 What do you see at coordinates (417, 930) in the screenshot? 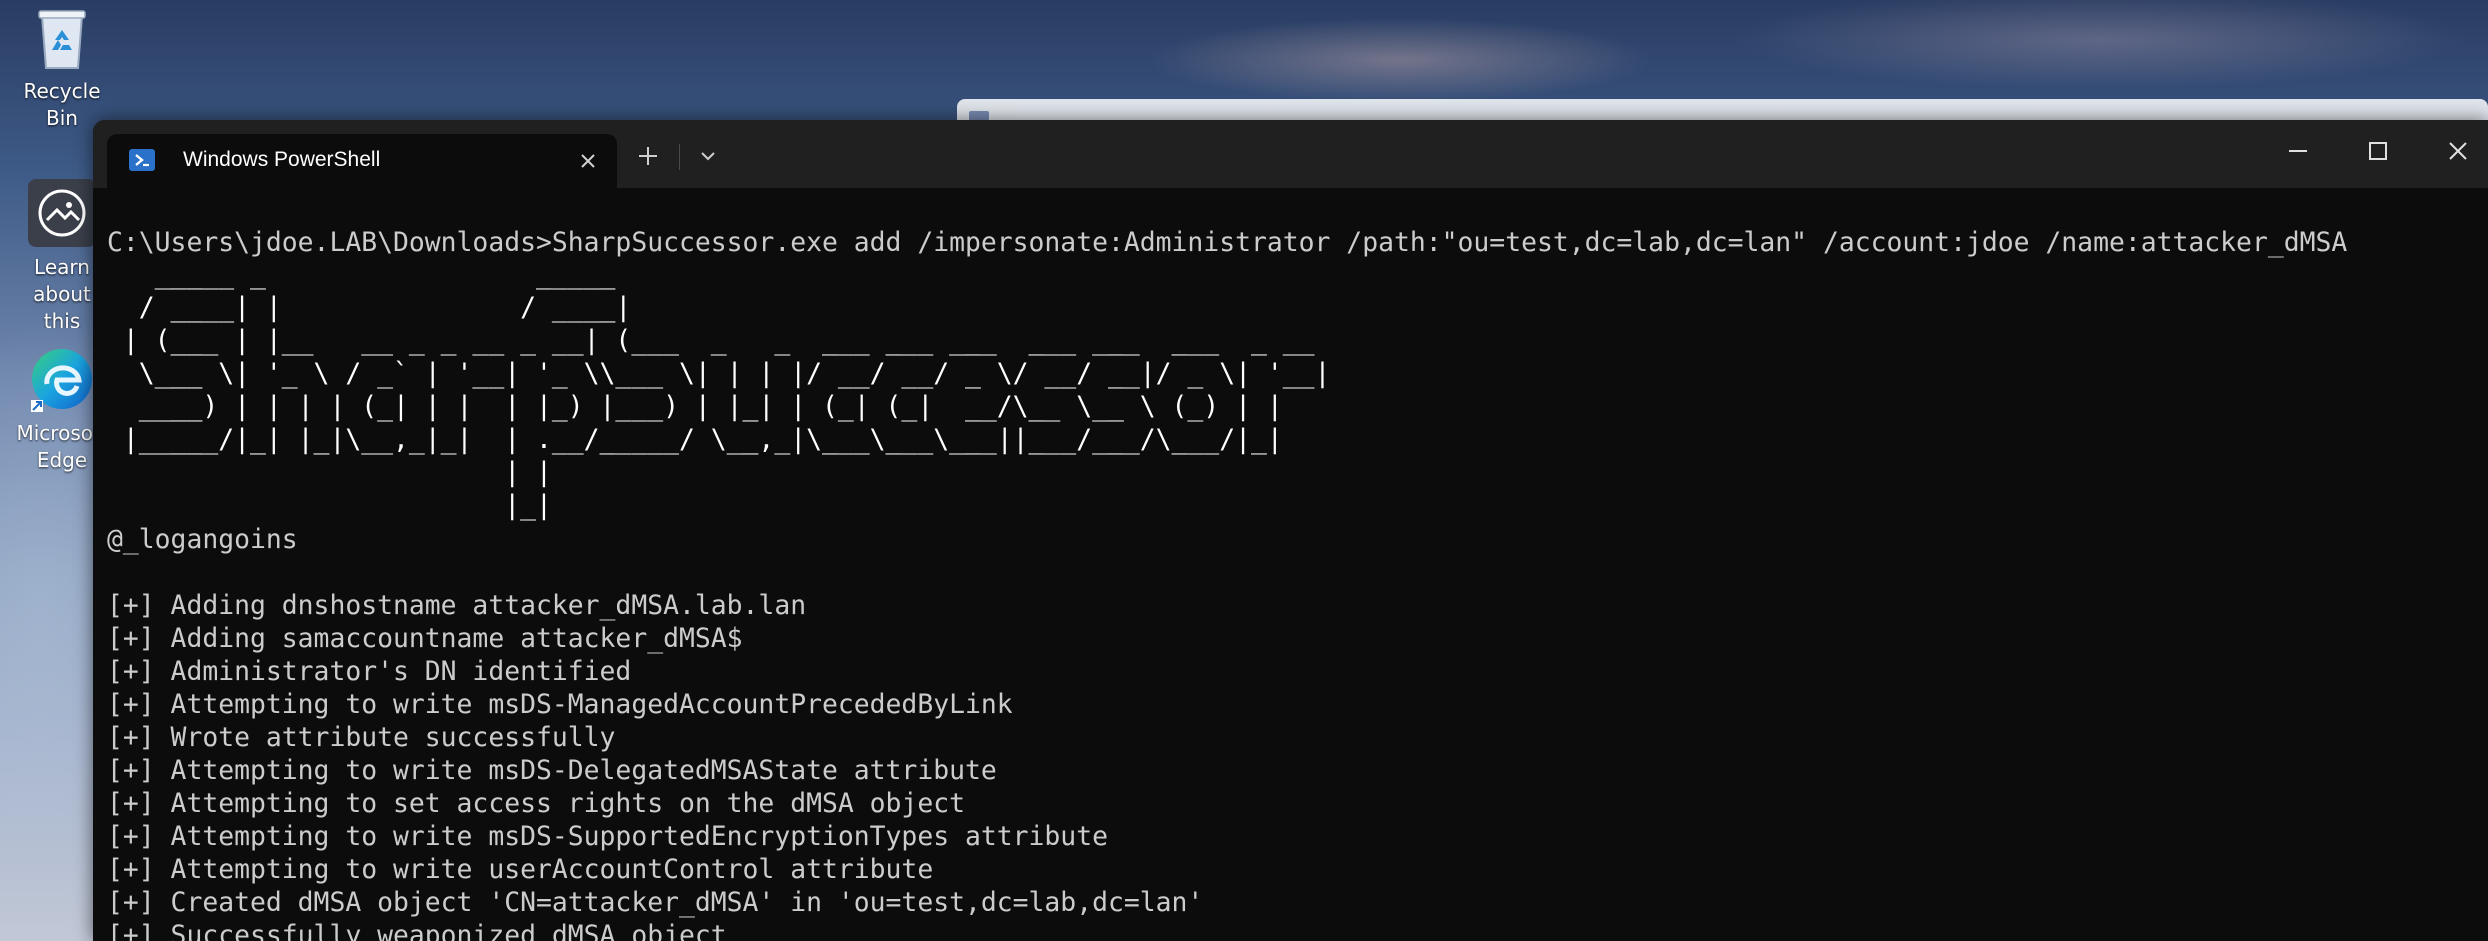
I see `output-line: [+] Successfully weaponized dMSA object` at bounding box center [417, 930].